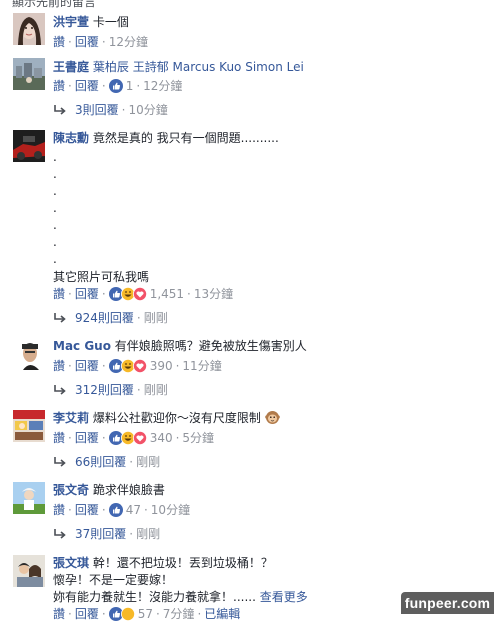  What do you see at coordinates (182, 563) in the screenshot?
I see `comment-text: 幹！還不把垃圾！丟到垃圾桶！？` at bounding box center [182, 563].